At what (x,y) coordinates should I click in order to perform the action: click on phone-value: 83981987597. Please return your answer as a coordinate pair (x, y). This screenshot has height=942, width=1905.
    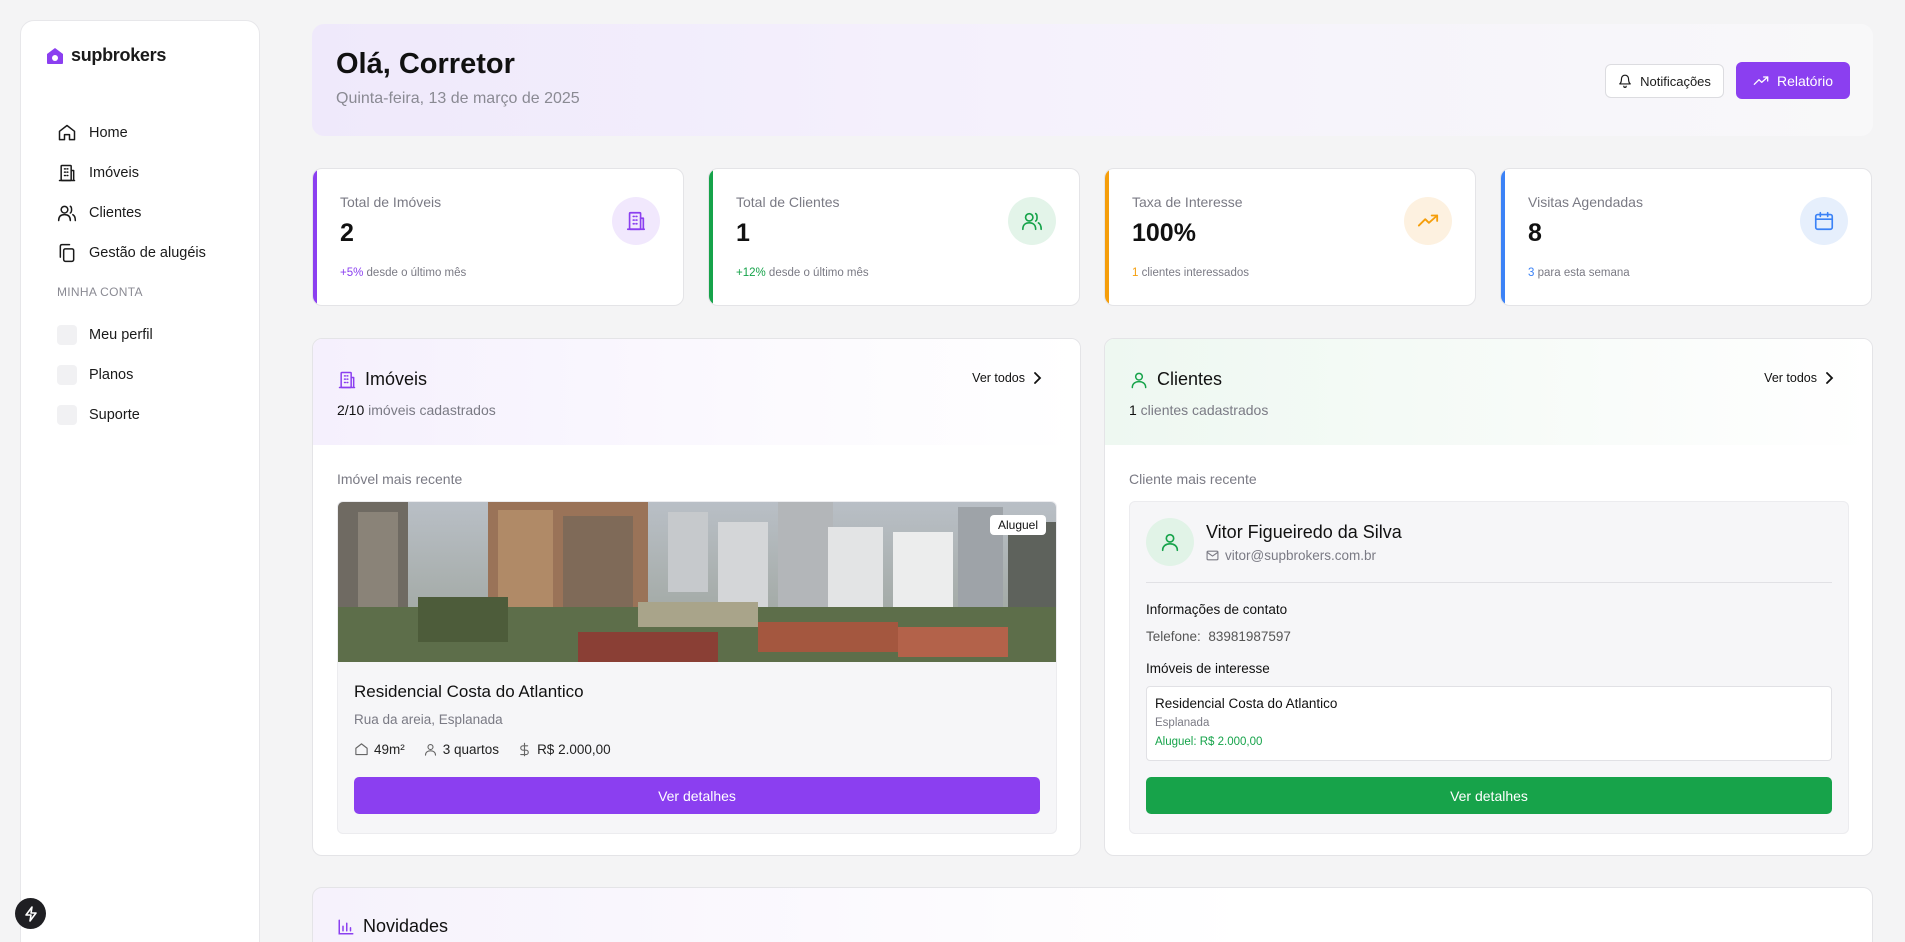
    Looking at the image, I should click on (1249, 636).